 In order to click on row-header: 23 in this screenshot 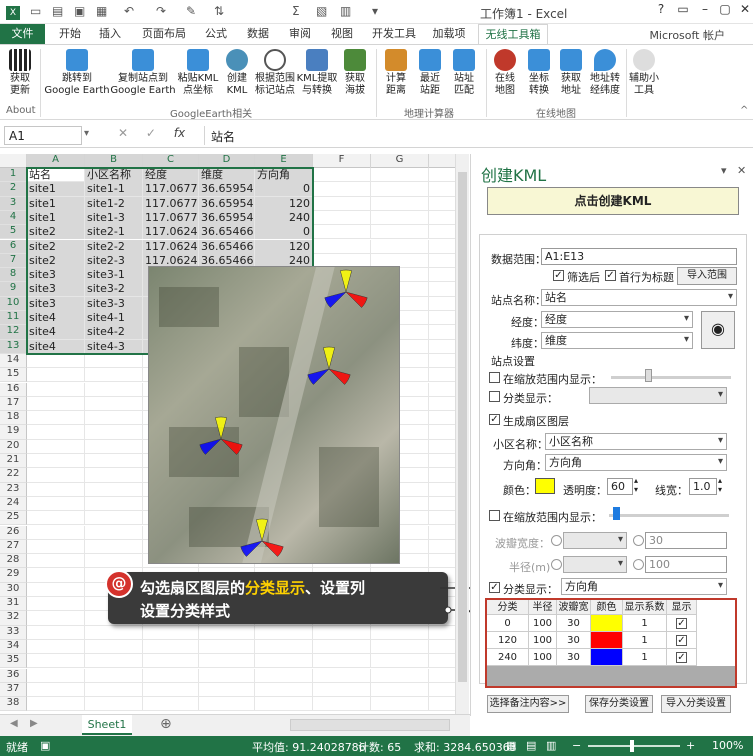, I will do `click(13, 489)`.